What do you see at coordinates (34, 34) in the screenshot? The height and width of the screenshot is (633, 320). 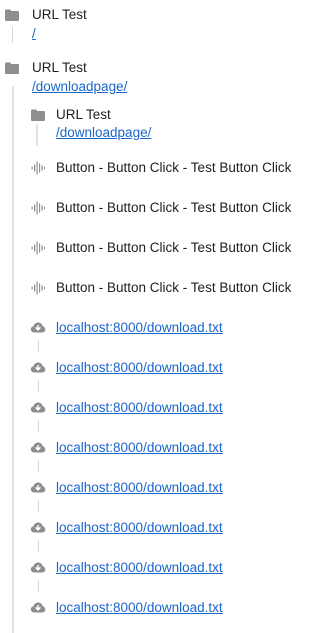 I see `root-node-url-link: /` at bounding box center [34, 34].